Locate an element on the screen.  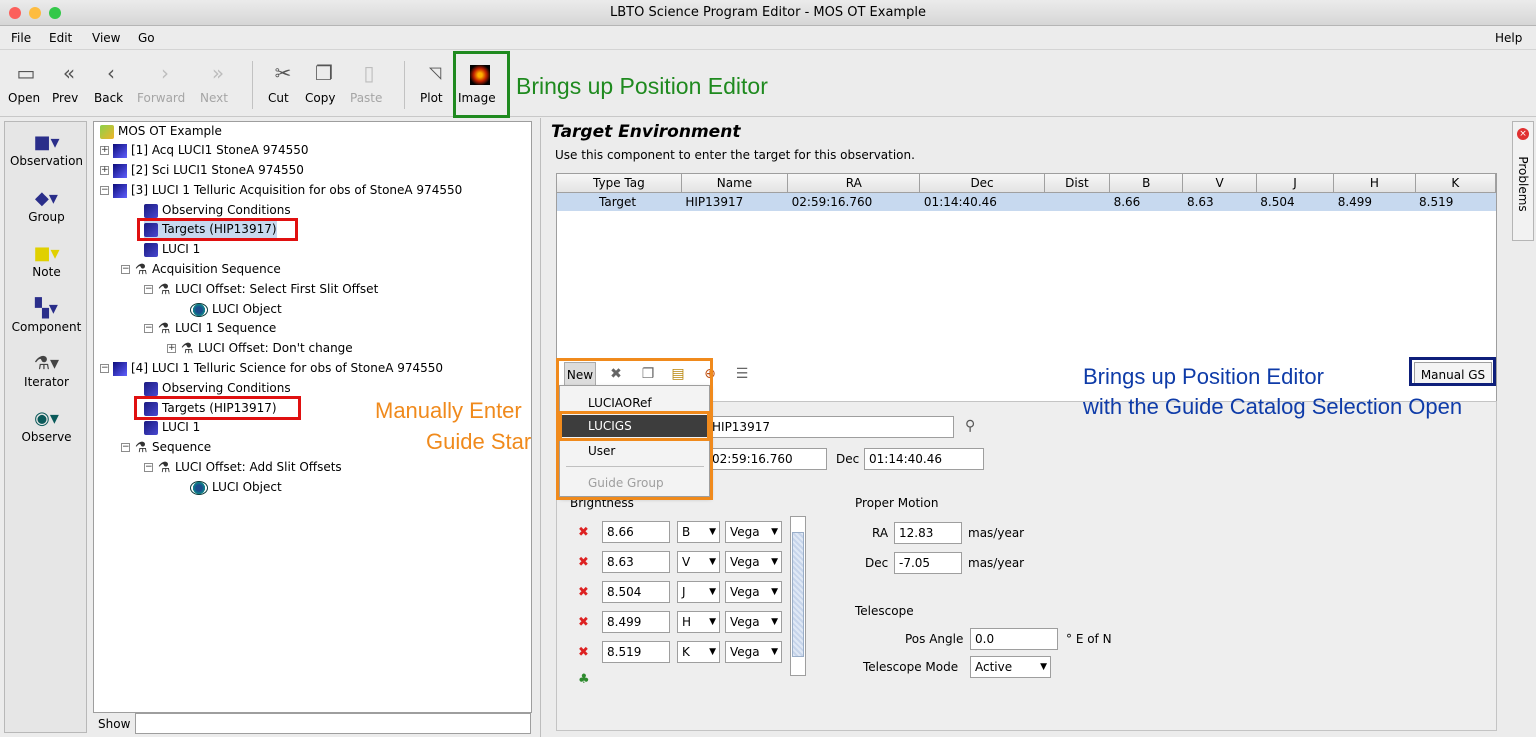
copy-button: ❐ Copy is located at coordinates (324, 82).